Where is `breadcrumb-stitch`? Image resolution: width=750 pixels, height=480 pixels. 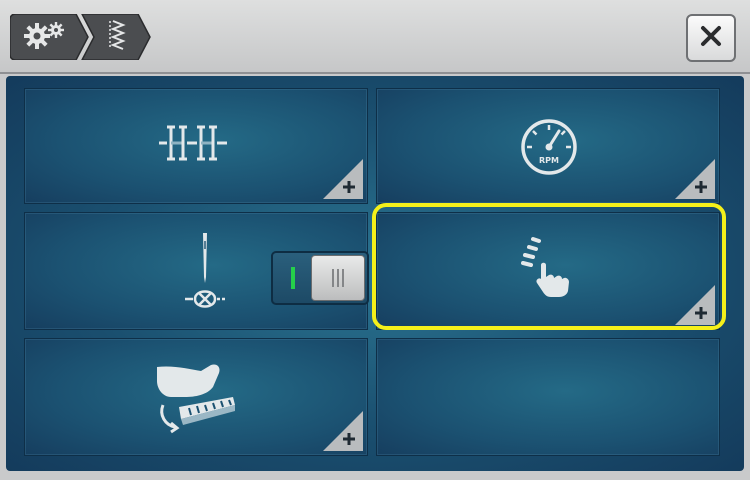 breadcrumb-stitch is located at coordinates (118, 37).